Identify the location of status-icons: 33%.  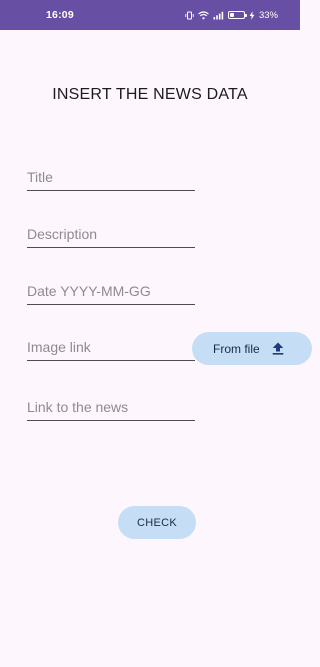
(231, 15).